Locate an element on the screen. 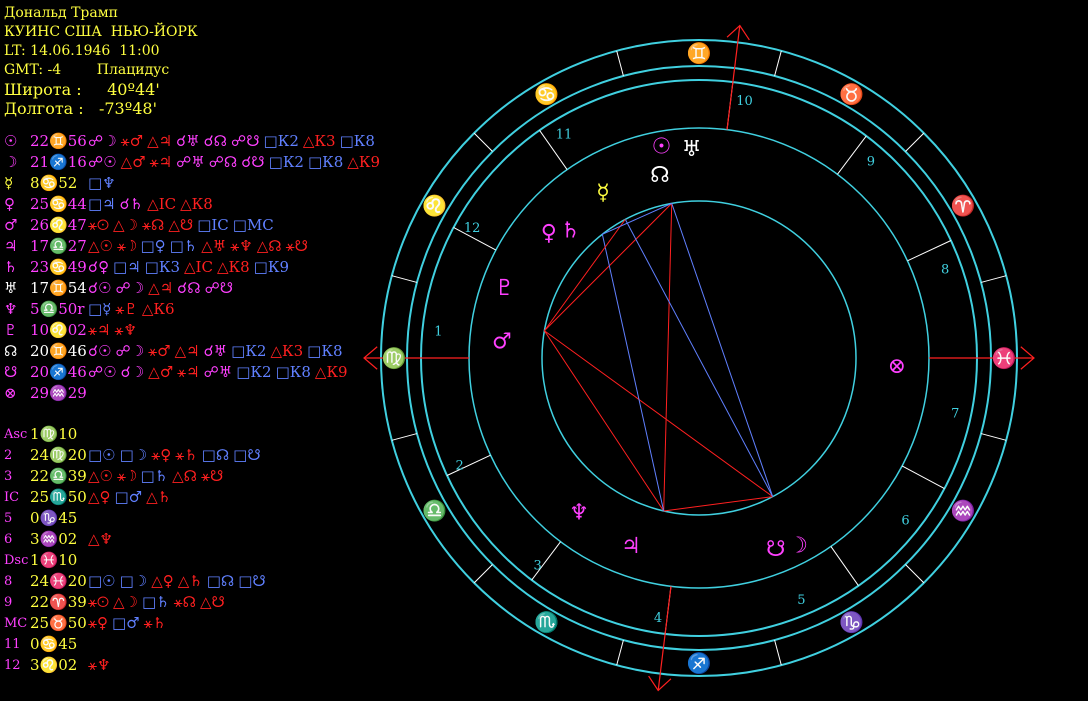  house-number: 6 is located at coordinates (905, 520).